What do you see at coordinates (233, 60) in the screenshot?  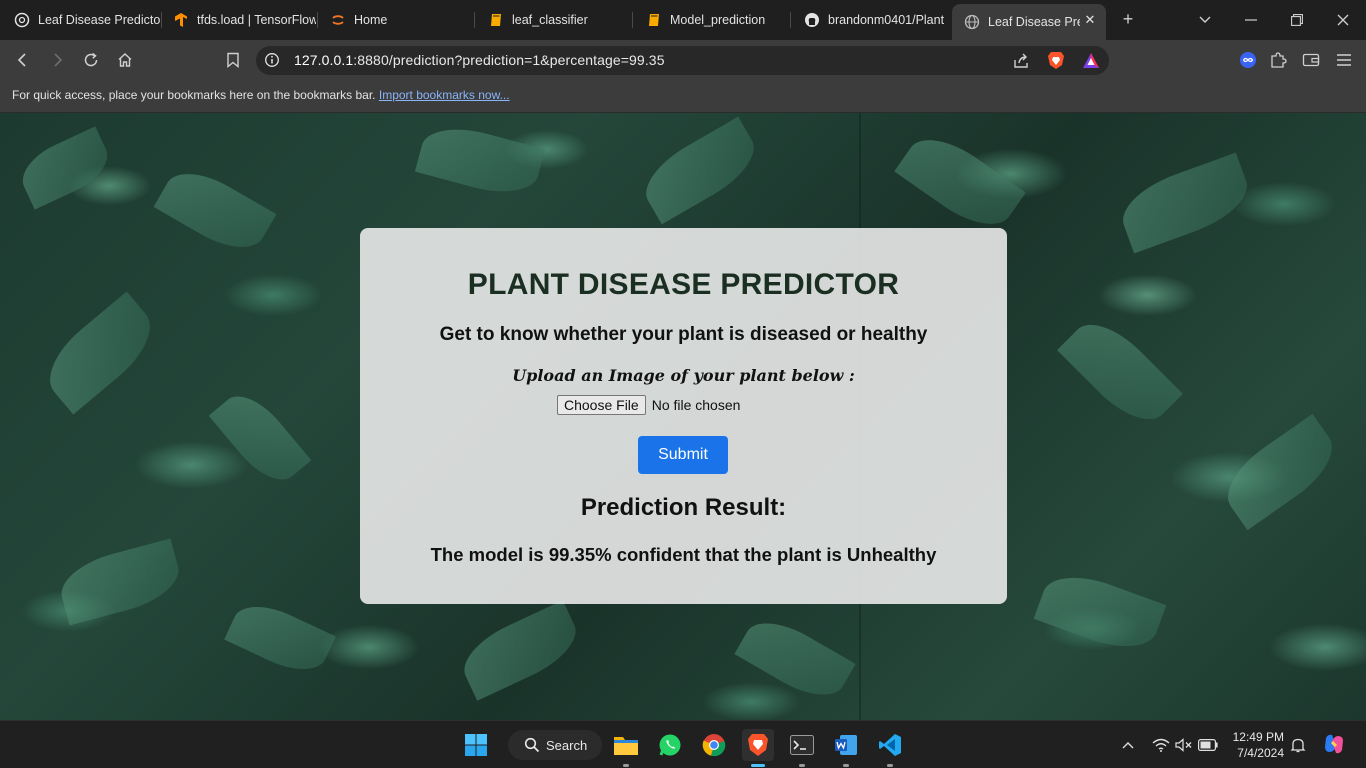 I see `bookmark-icon` at bounding box center [233, 60].